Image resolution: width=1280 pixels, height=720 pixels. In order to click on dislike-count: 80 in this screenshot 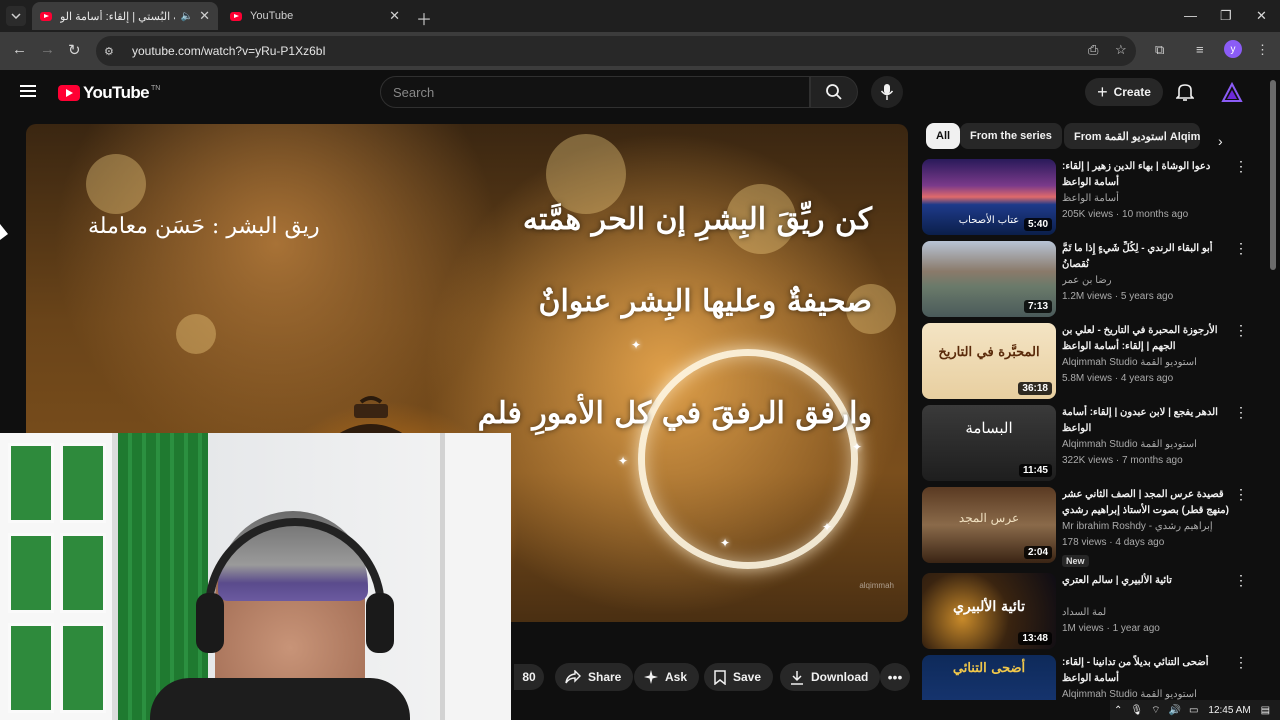, I will do `click(529, 677)`.